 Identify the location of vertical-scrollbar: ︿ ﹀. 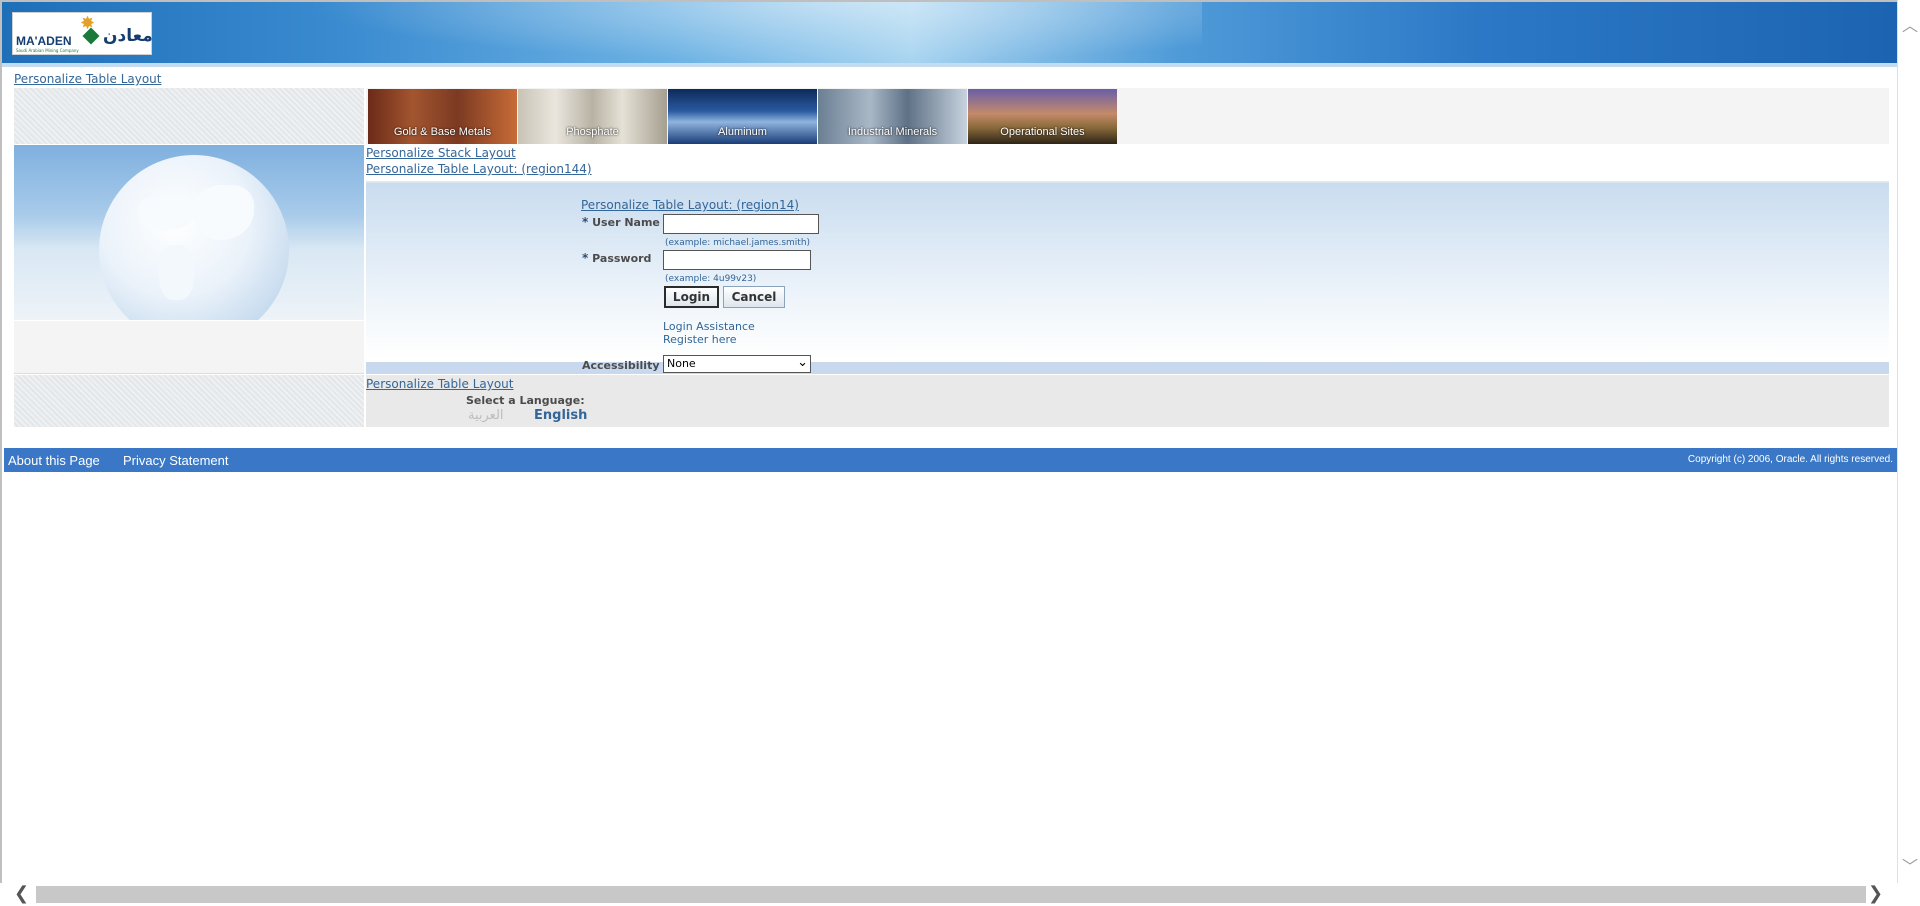
(1908, 441).